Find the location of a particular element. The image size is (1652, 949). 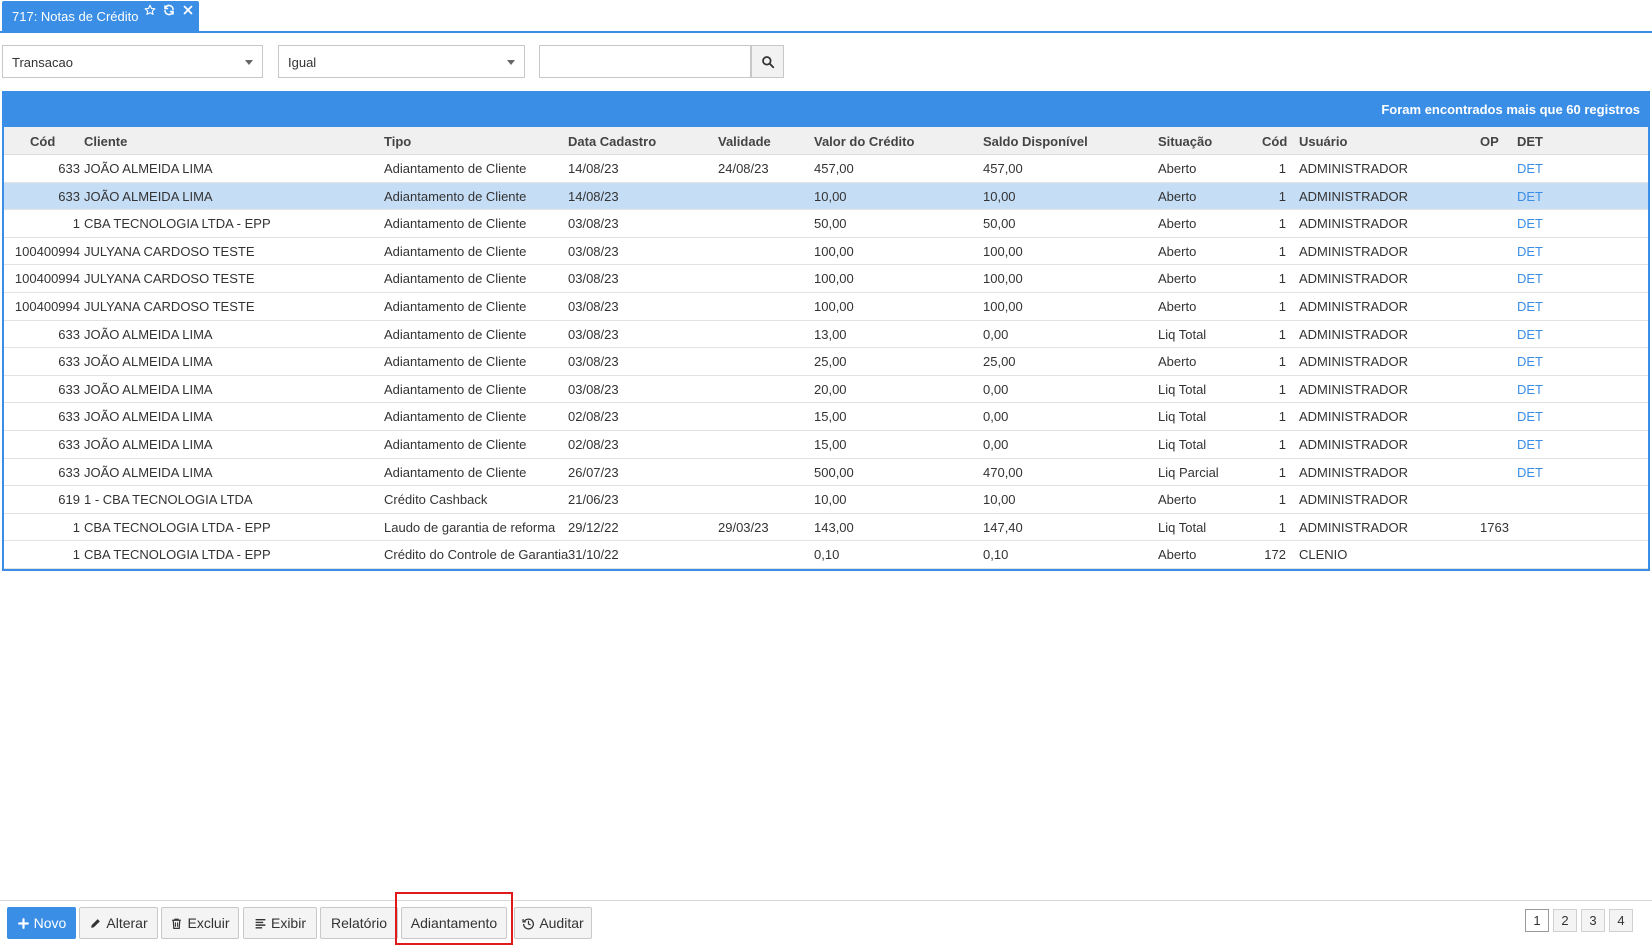

star-icon is located at coordinates (150, 10).